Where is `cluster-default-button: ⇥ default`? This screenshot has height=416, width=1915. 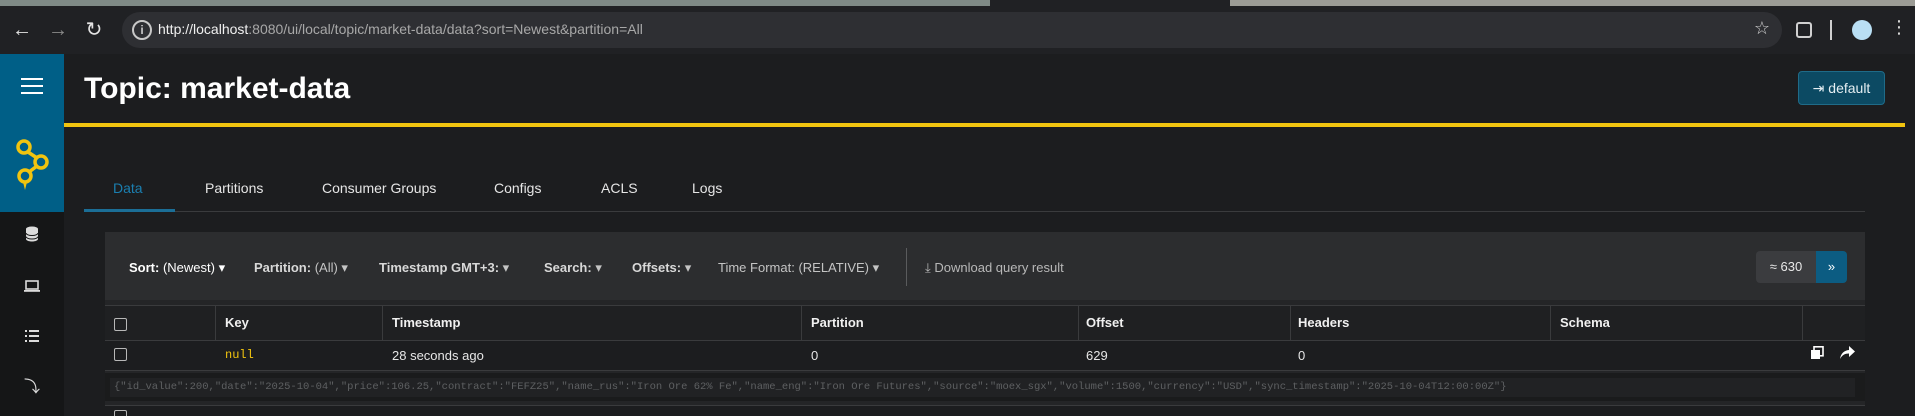
cluster-default-button: ⇥ default is located at coordinates (1841, 88).